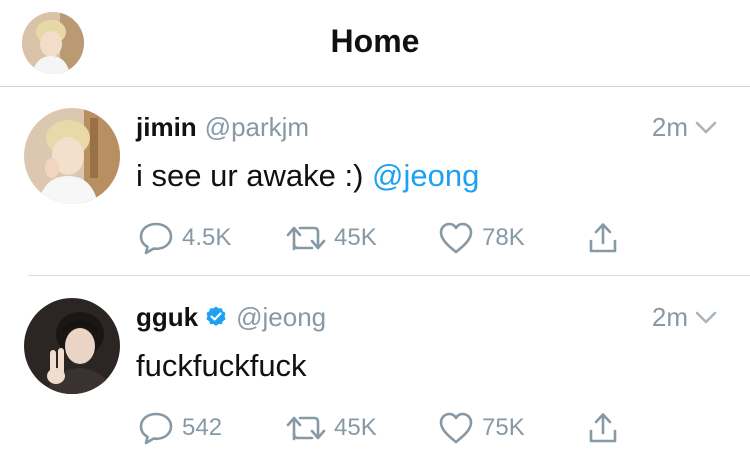 The height and width of the screenshot is (464, 750). I want to click on tweet-text: fuckfuckfuck, so click(221, 366).